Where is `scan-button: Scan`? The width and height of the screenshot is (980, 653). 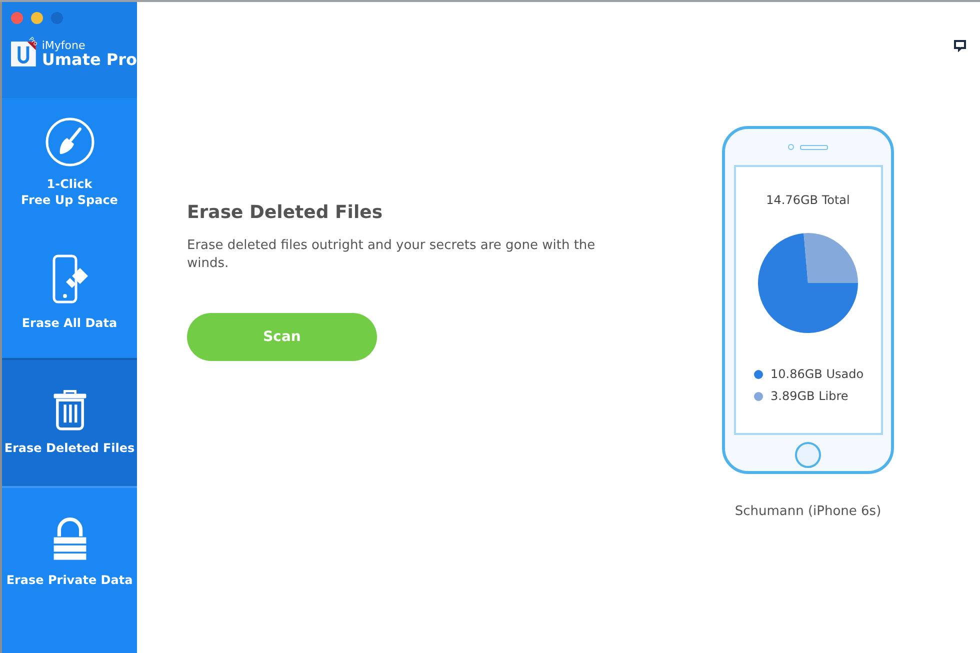
scan-button: Scan is located at coordinates (282, 337).